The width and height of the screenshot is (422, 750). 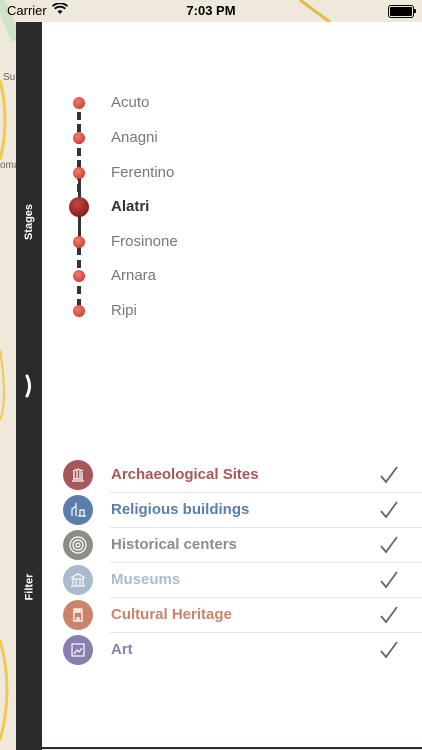 I want to click on tab-stages-label: Stages, so click(x=29, y=222).